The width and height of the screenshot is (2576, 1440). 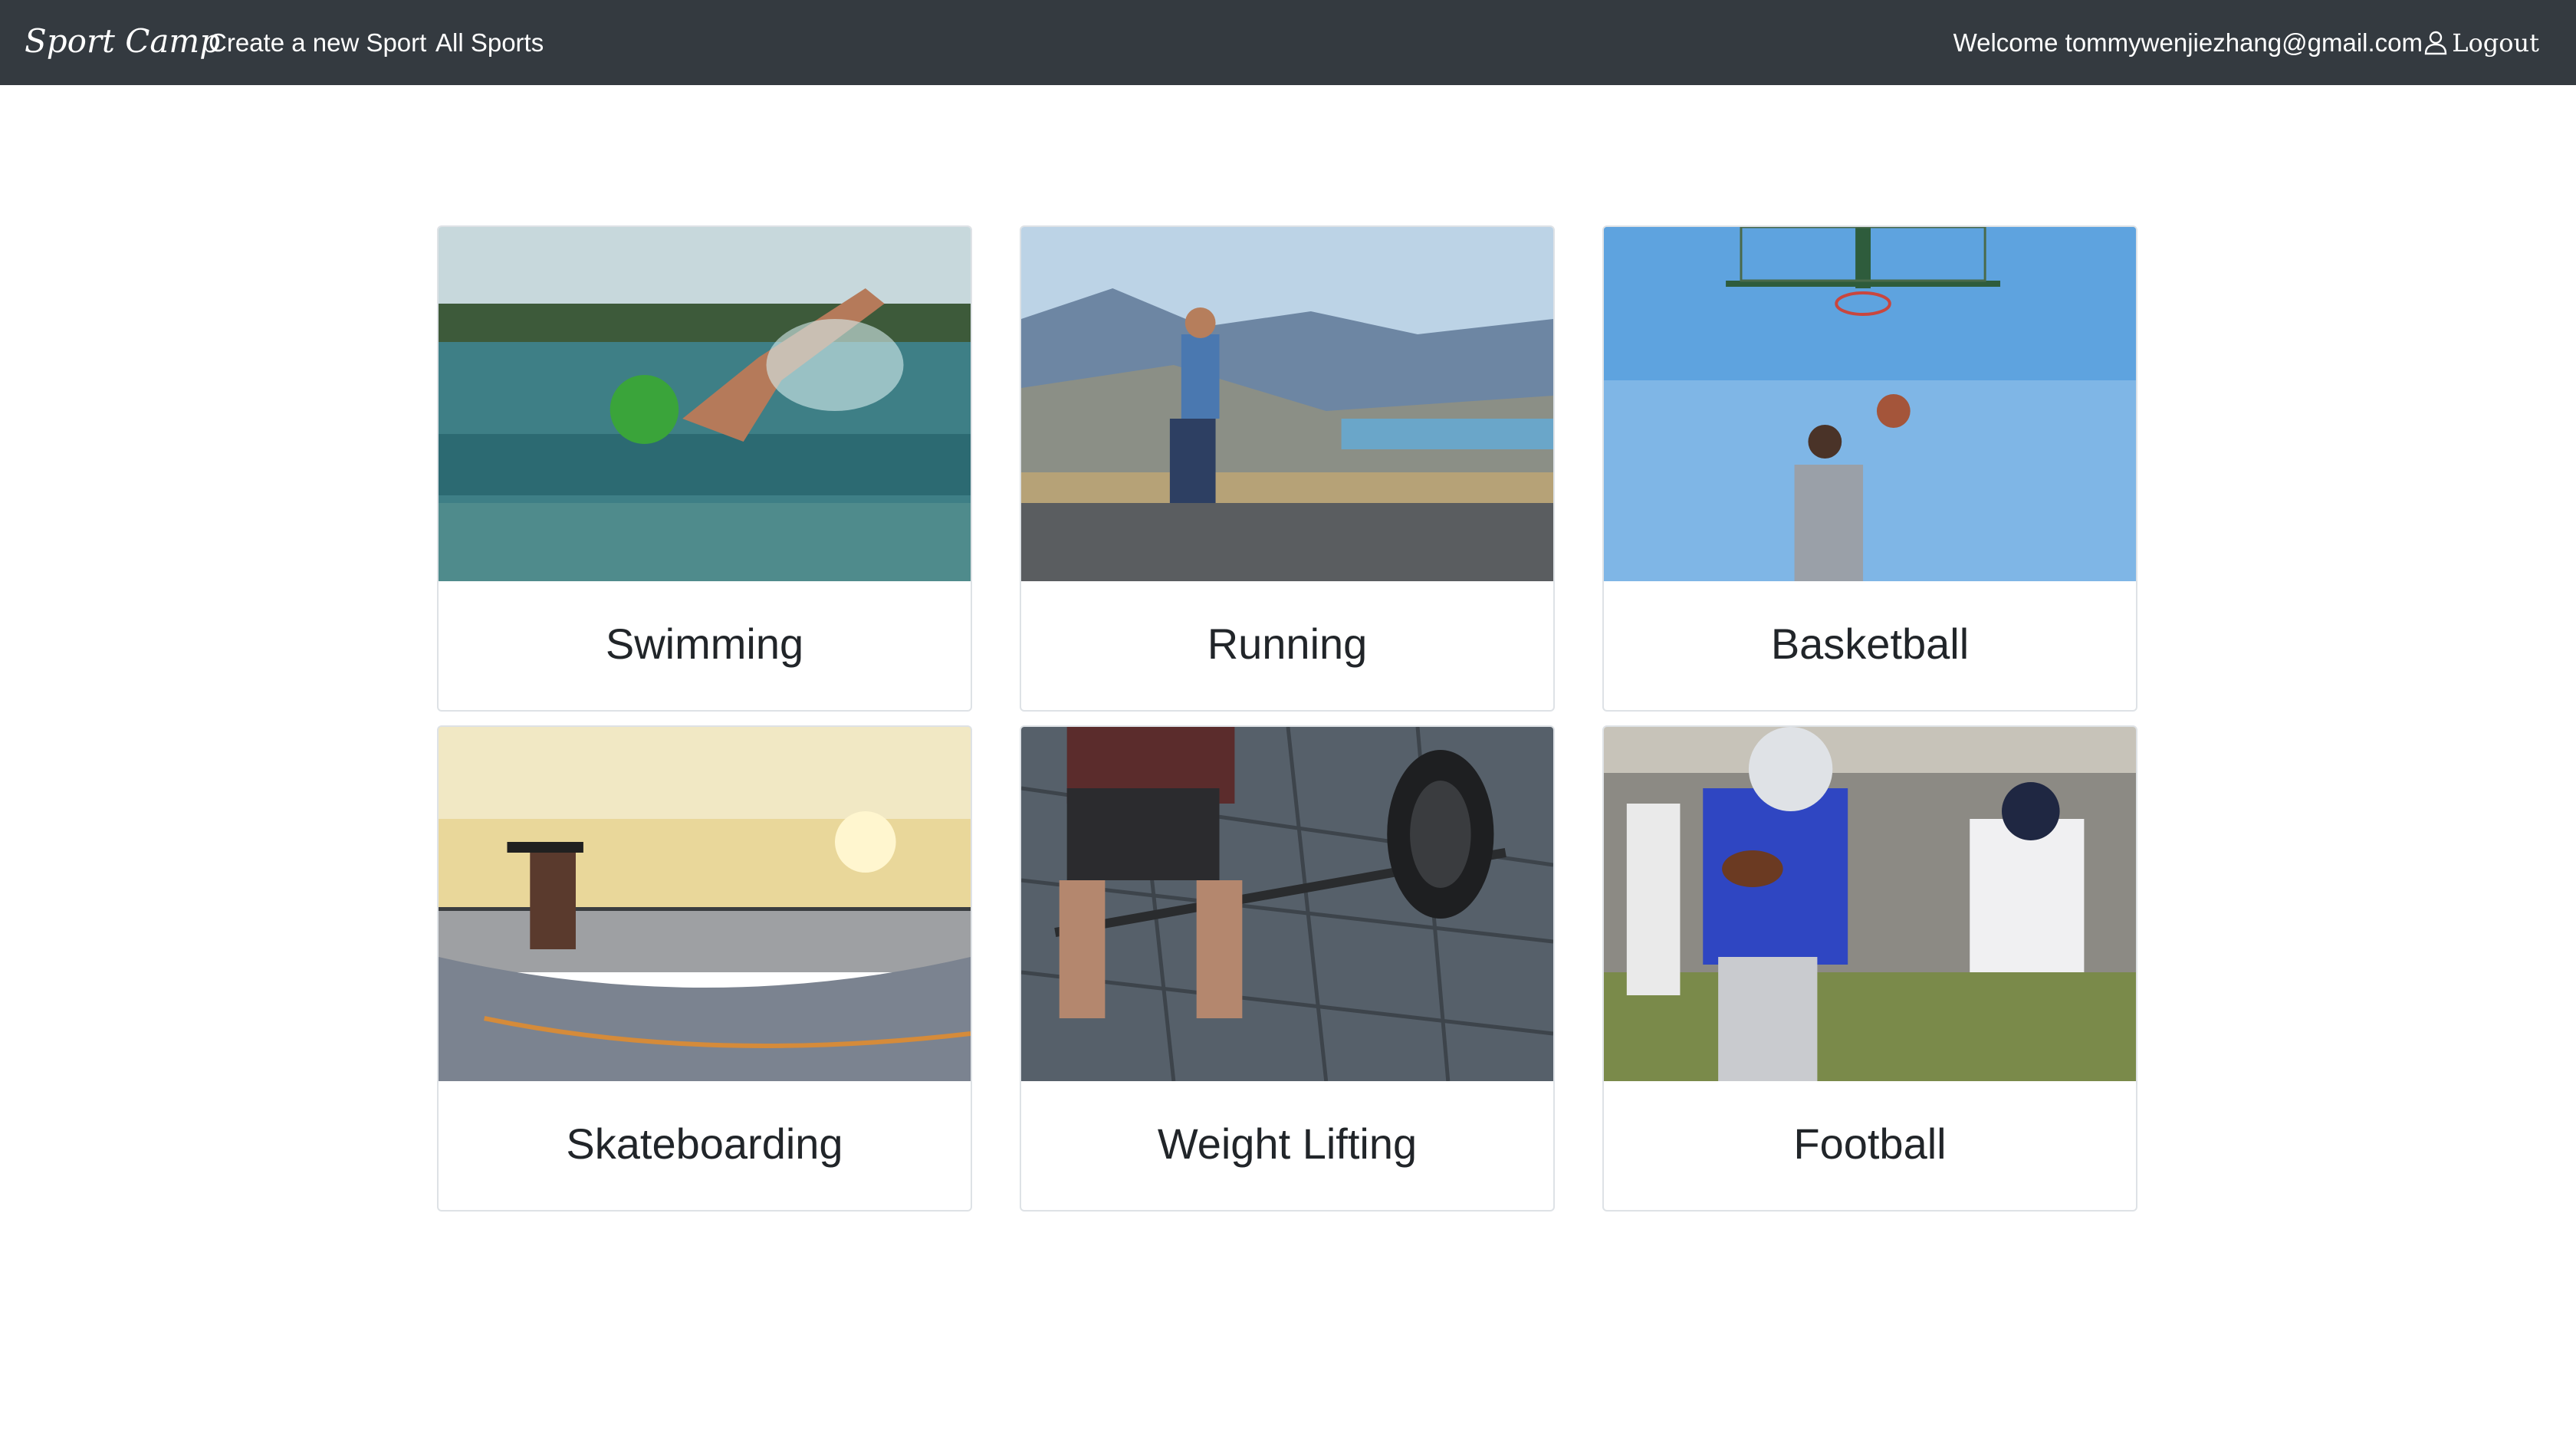 What do you see at coordinates (704, 643) in the screenshot?
I see `card-title: Swimming` at bounding box center [704, 643].